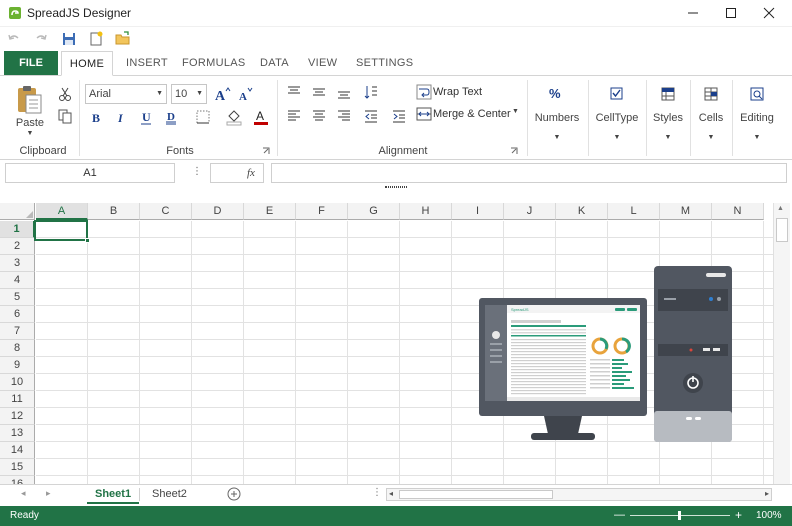  Describe the element at coordinates (123, 39) in the screenshot. I see `open-folder-icon` at that location.